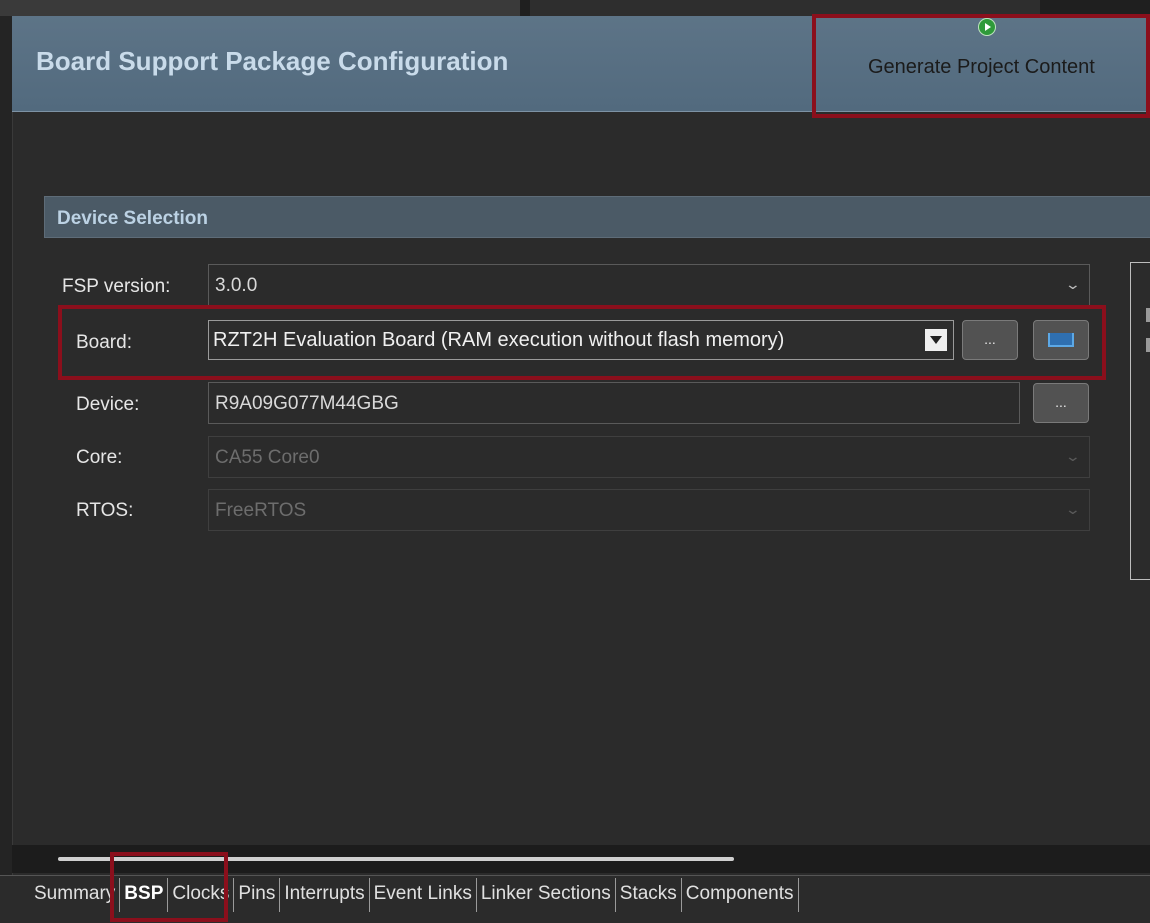 The image size is (1150, 923). I want to click on fsp-version-label: FSP version:, so click(116, 286).